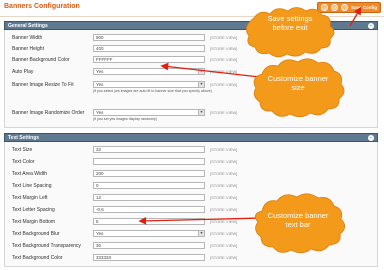 The image size is (384, 270). What do you see at coordinates (149, 48) in the screenshot?
I see `banner-height-input: 400` at bounding box center [149, 48].